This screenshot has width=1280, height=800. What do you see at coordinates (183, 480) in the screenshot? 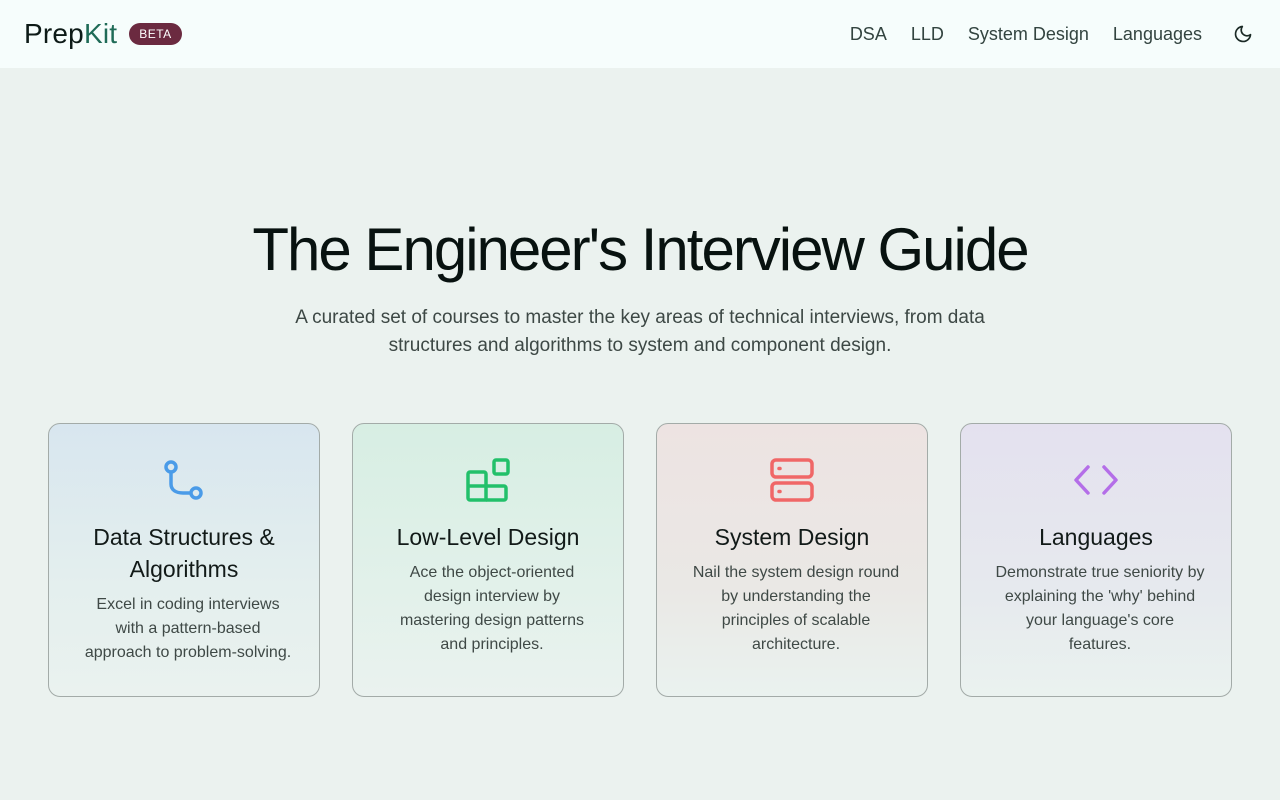
I see `git-branch-icon` at bounding box center [183, 480].